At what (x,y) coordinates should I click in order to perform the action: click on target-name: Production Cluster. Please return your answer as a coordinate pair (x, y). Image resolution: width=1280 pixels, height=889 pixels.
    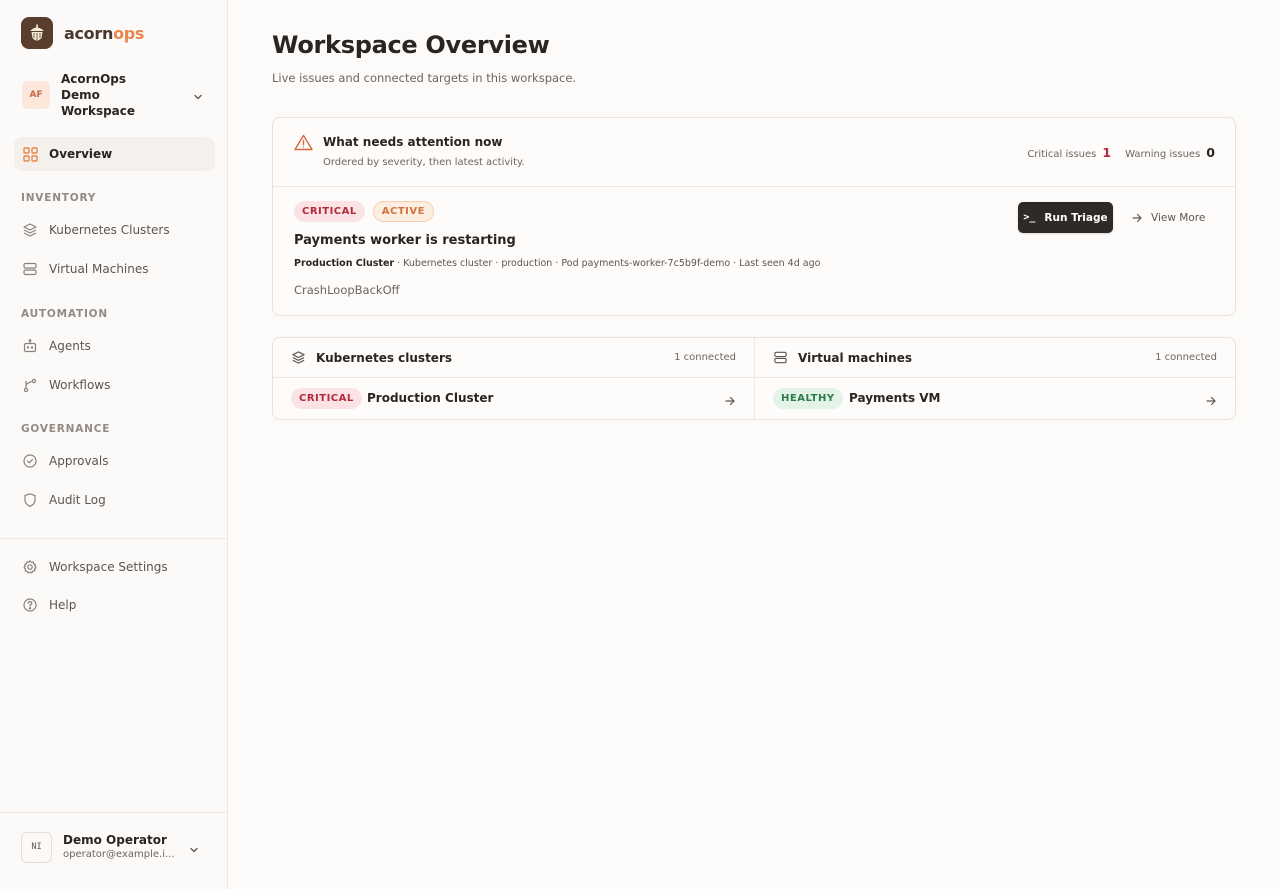
    Looking at the image, I should click on (430, 398).